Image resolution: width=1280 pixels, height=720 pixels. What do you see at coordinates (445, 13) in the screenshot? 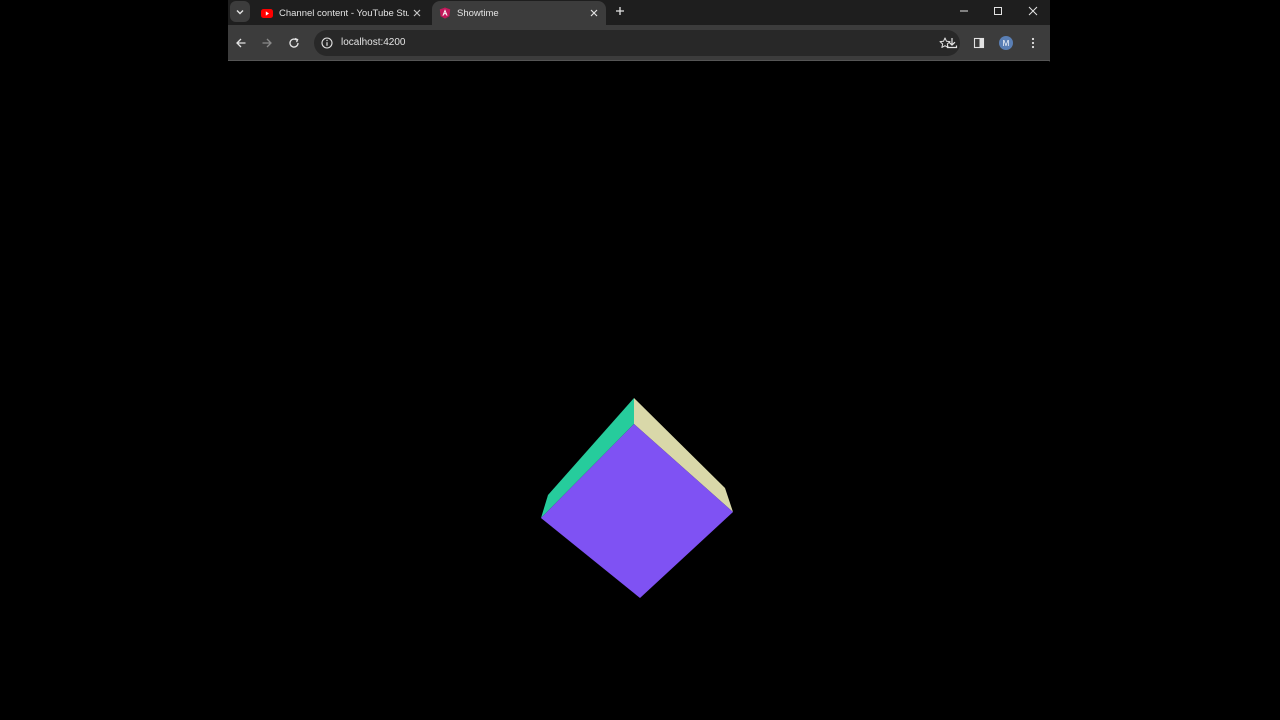
I see `angular-icon` at bounding box center [445, 13].